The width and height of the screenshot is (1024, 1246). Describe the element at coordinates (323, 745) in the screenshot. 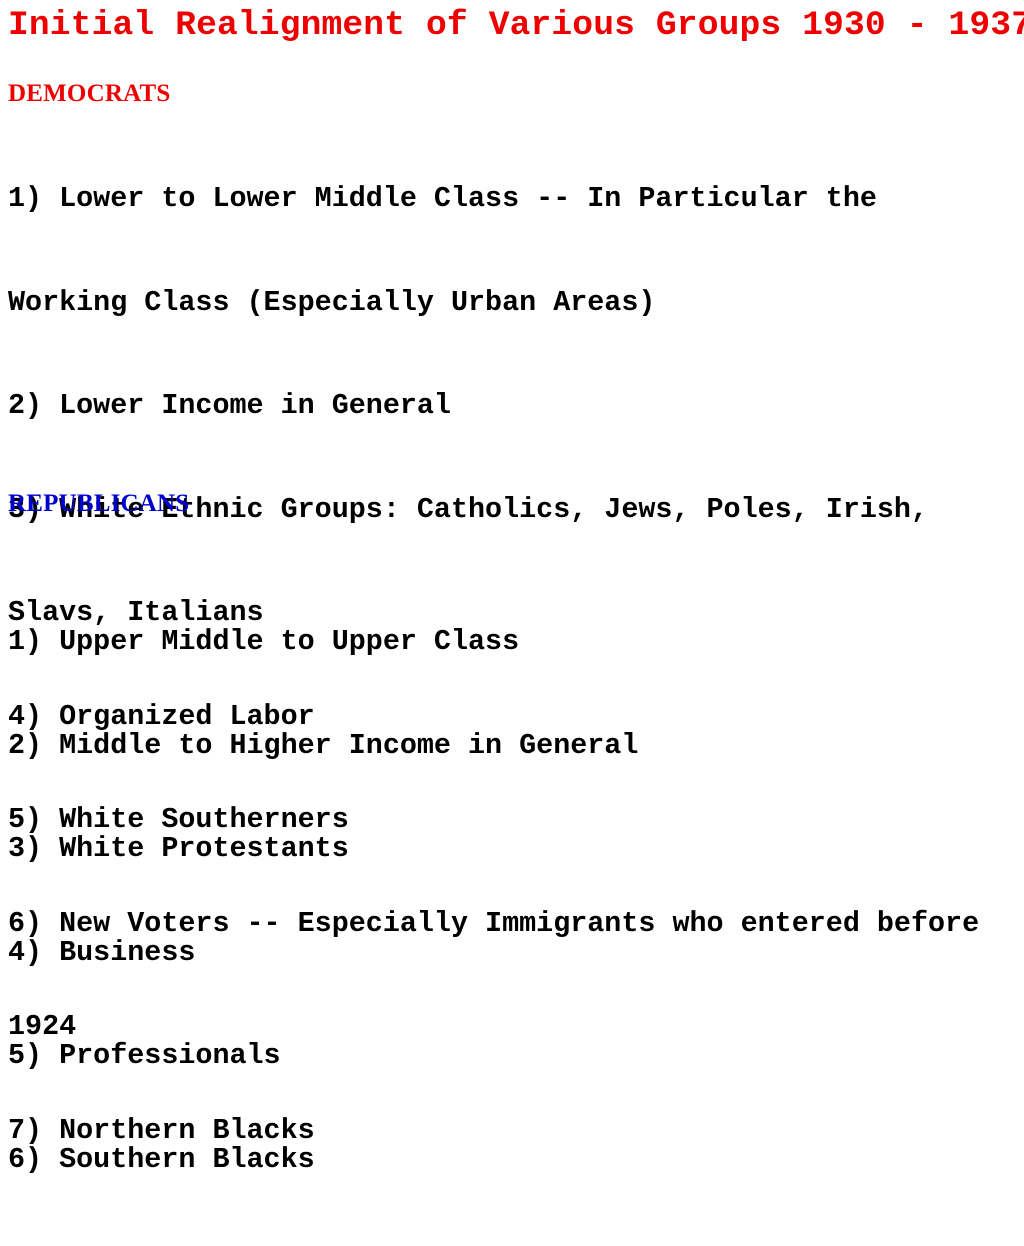

I see `list-item: 2) Middle to Higher Income in General` at that location.